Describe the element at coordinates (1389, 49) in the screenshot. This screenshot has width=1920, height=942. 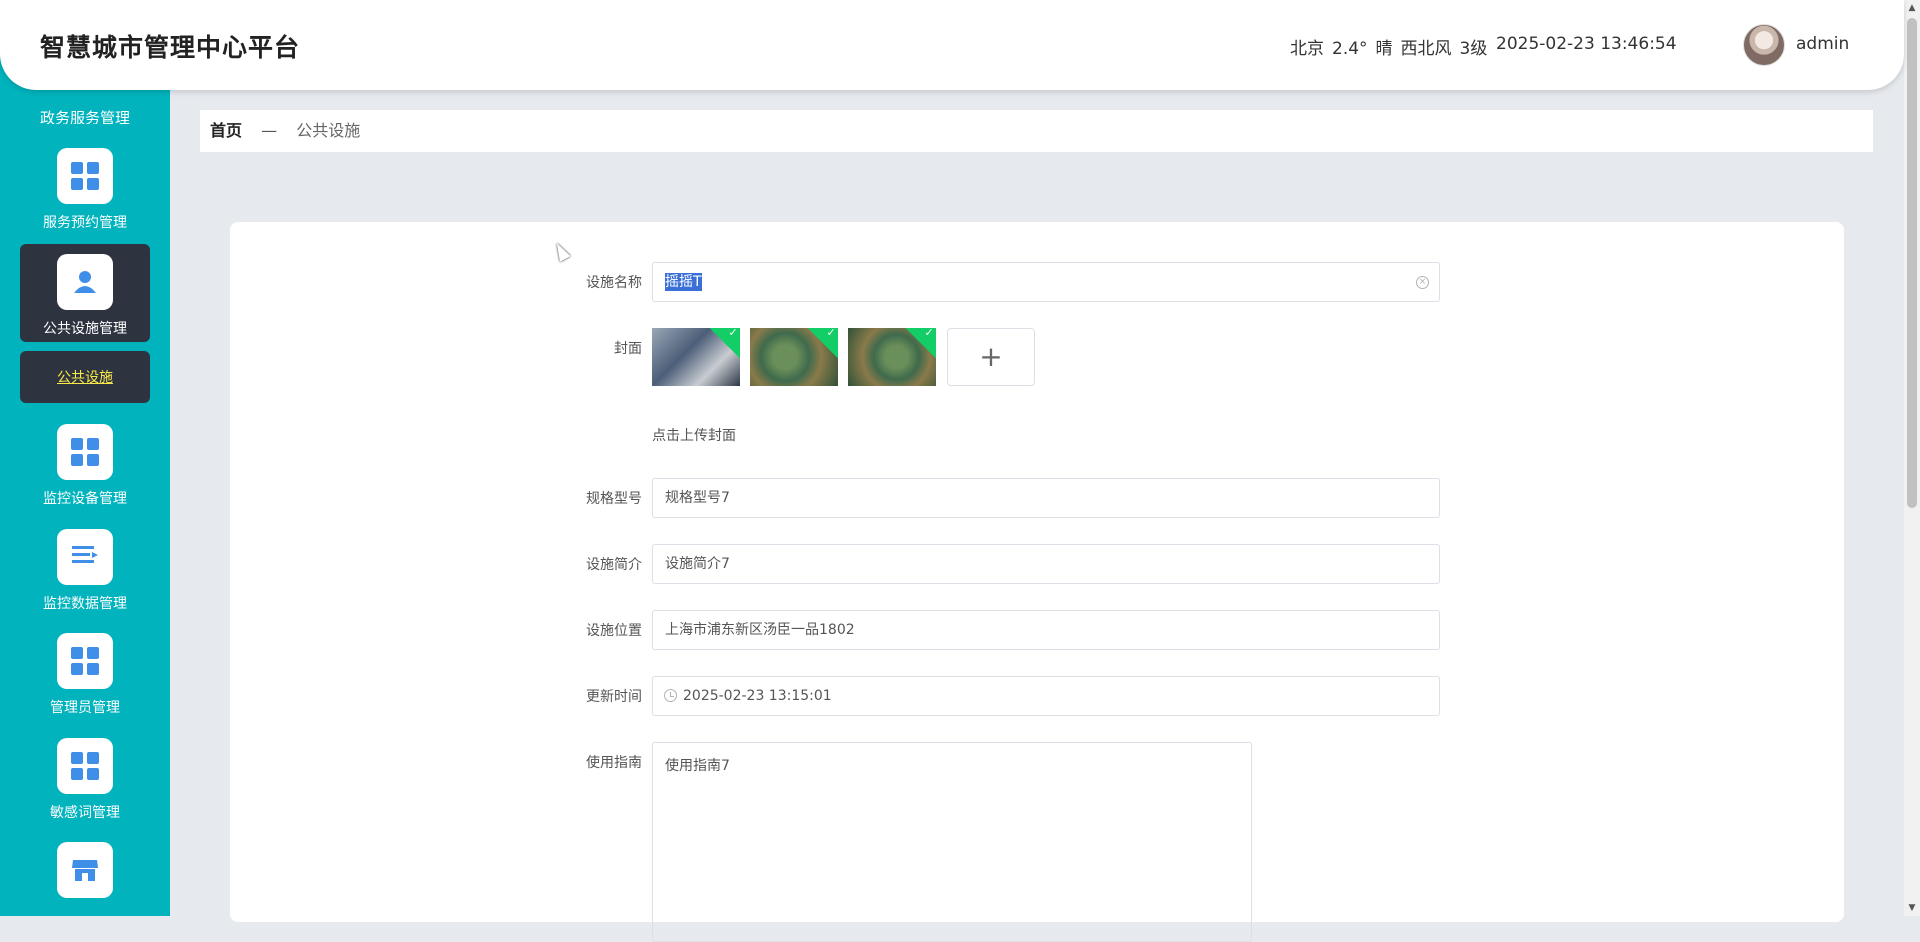
I see `weather-info: 北京 2.4° 晴西北风 3级` at that location.